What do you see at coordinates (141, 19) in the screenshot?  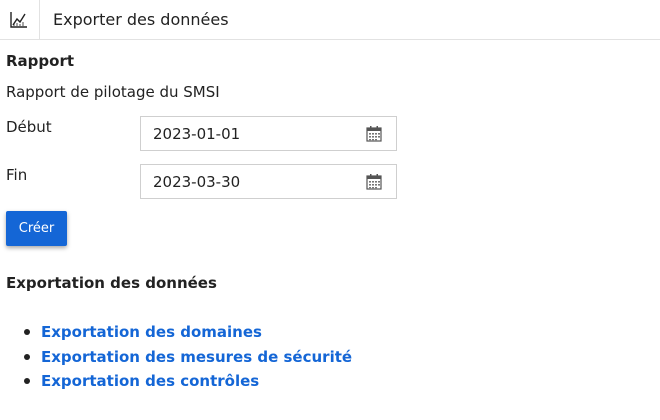 I see `page-title: Exporter des données` at bounding box center [141, 19].